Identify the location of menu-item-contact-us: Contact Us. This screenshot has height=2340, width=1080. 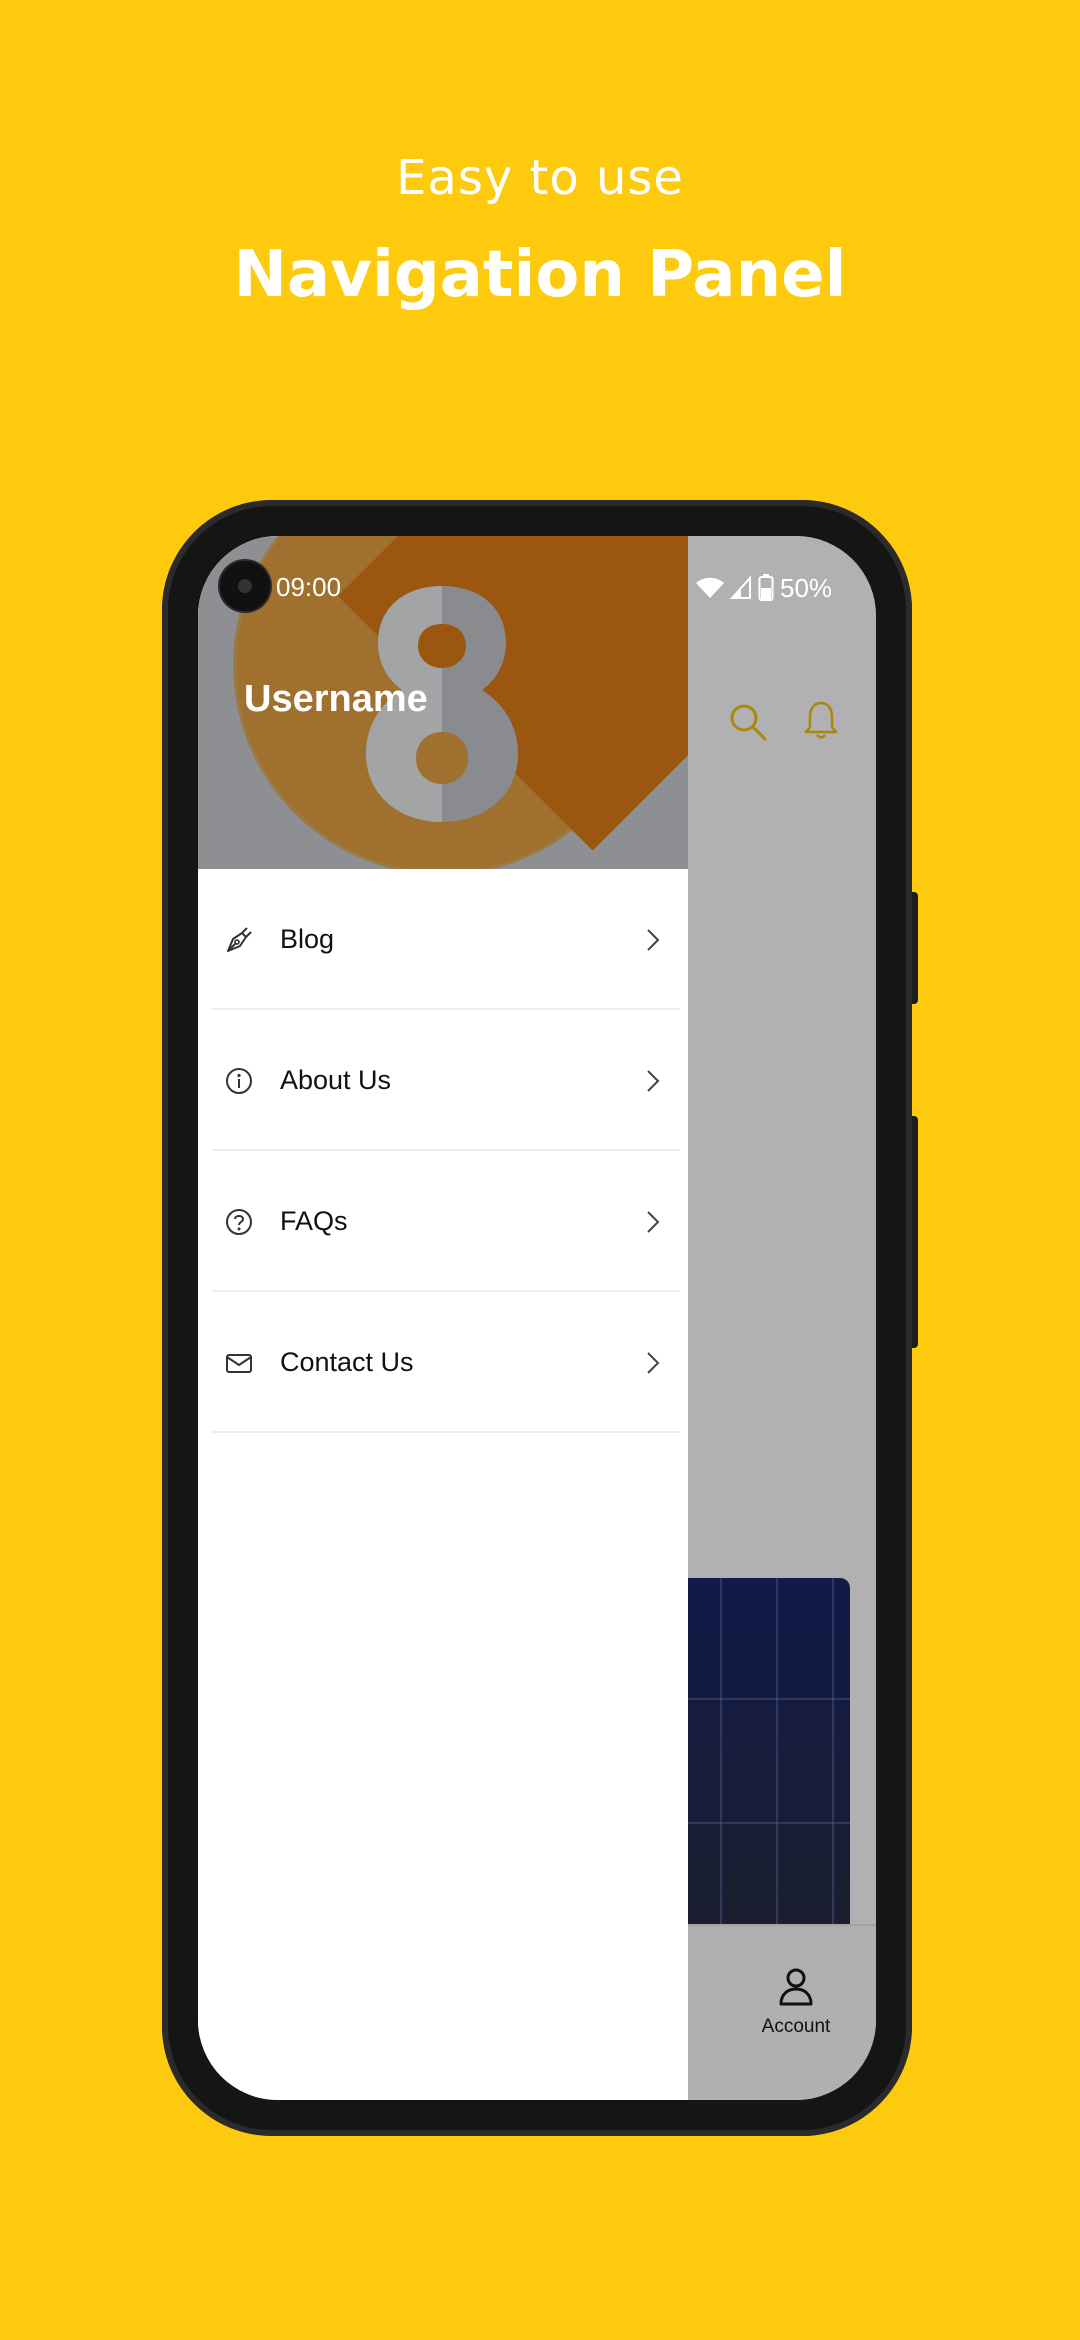
(443, 1362).